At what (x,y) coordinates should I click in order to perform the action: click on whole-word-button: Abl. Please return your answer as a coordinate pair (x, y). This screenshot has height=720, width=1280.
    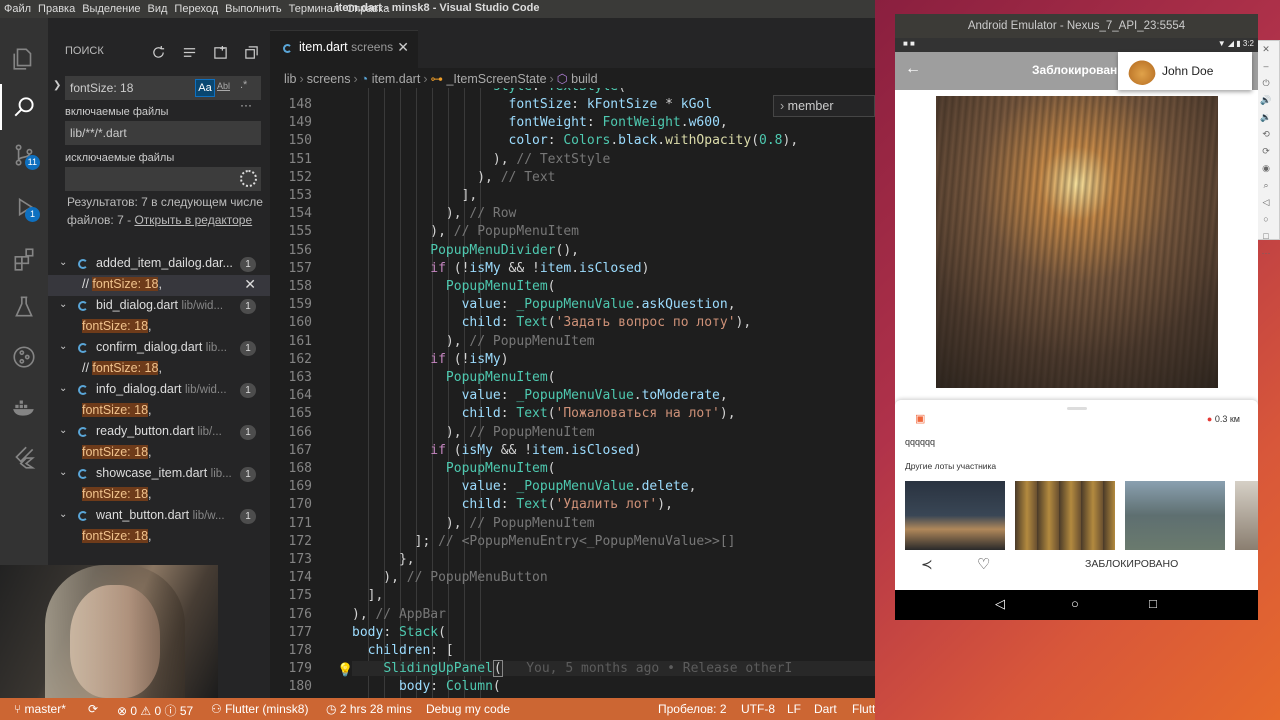
    Looking at the image, I should click on (223, 86).